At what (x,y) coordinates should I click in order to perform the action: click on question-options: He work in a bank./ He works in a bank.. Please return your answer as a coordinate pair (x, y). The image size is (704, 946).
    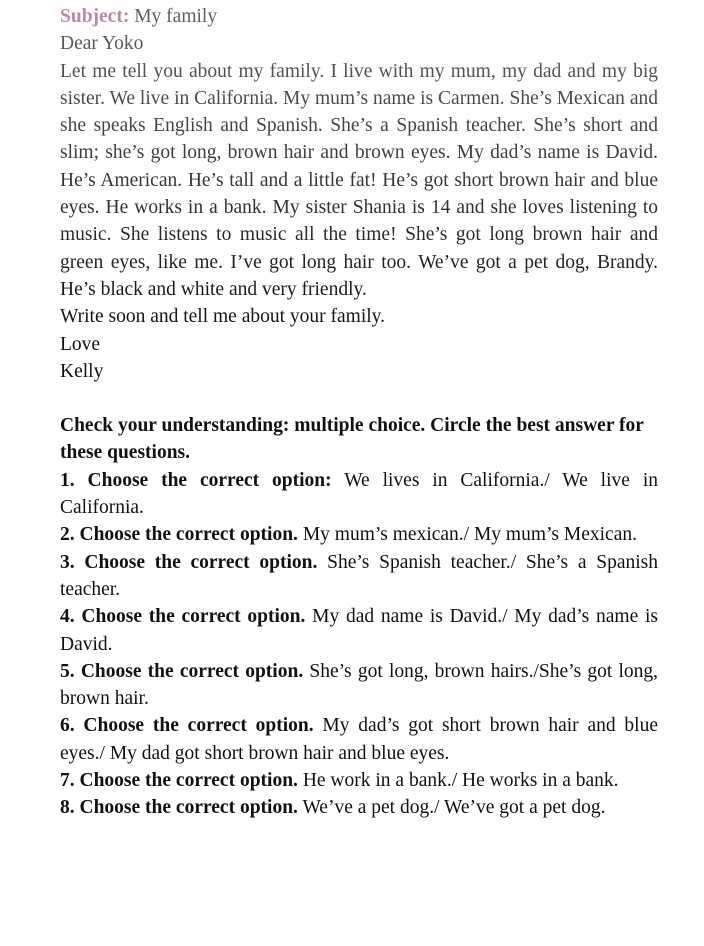
    Looking at the image, I should click on (458, 780).